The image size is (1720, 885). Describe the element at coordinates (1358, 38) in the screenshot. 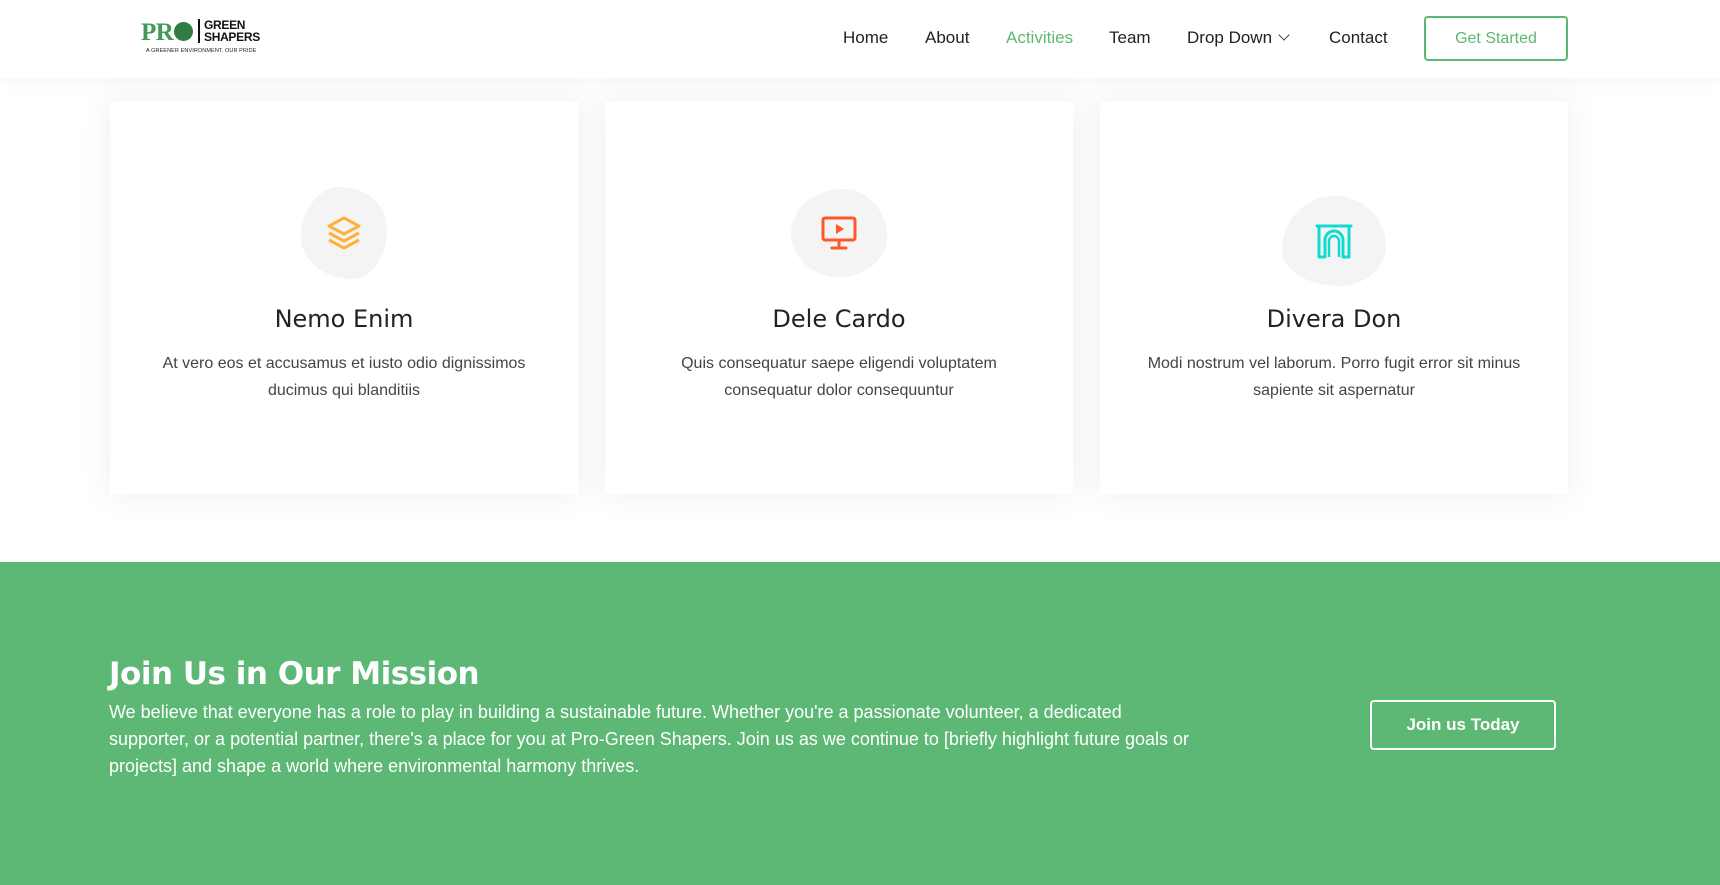

I see `nav-item-contact: Contact` at that location.